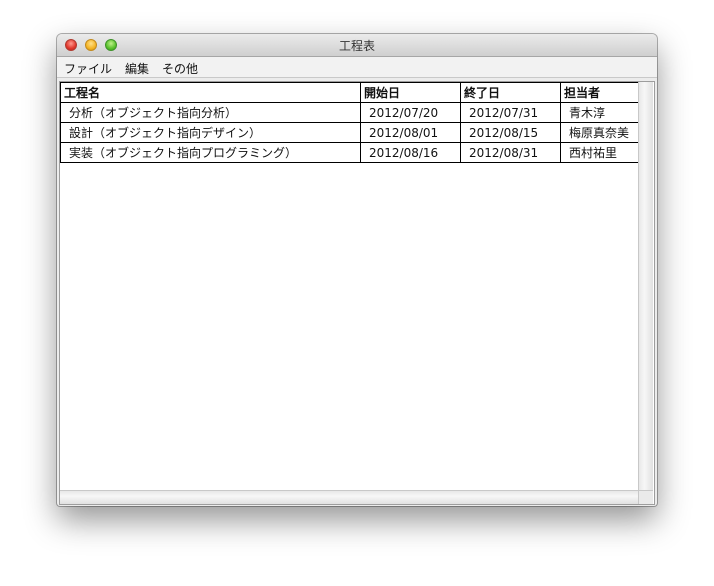  I want to click on column-header-start: 開始日, so click(410, 92).